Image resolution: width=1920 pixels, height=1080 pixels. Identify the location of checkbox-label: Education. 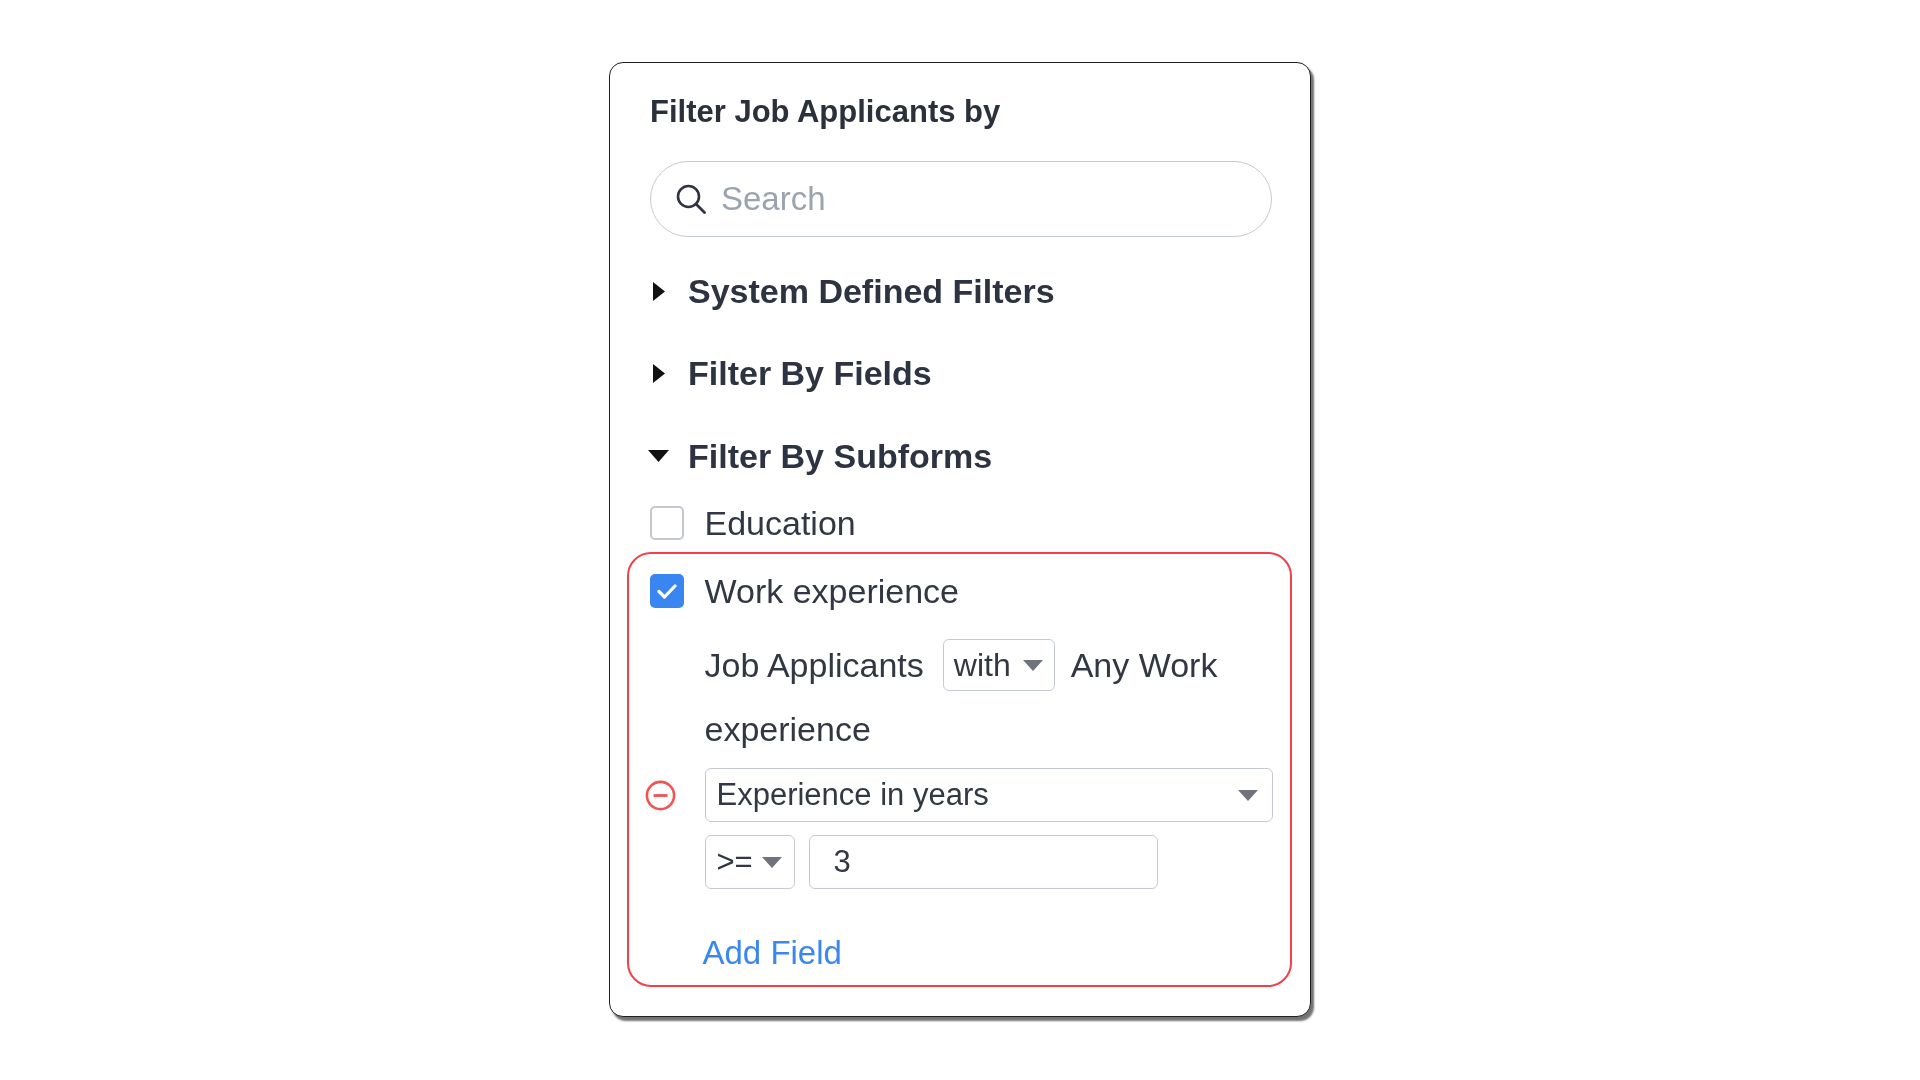
(780, 522).